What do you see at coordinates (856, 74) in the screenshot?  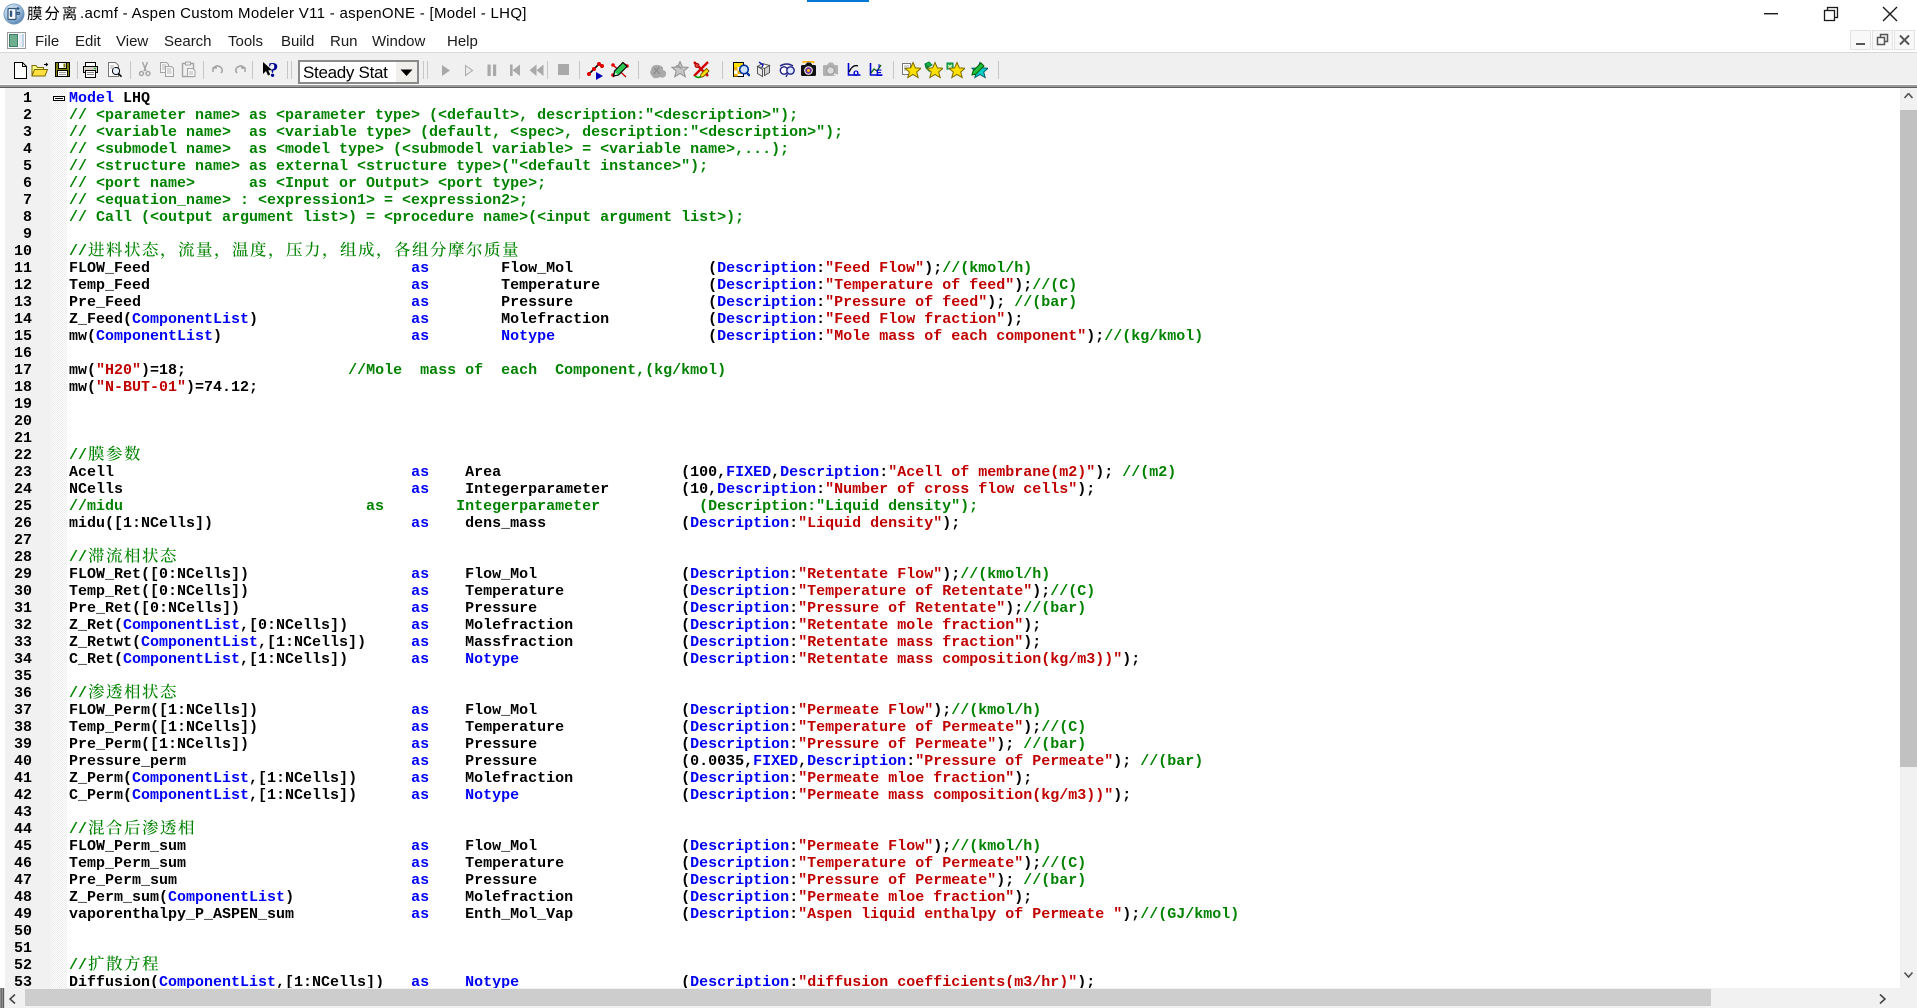 I see `svg-text: o` at bounding box center [856, 74].